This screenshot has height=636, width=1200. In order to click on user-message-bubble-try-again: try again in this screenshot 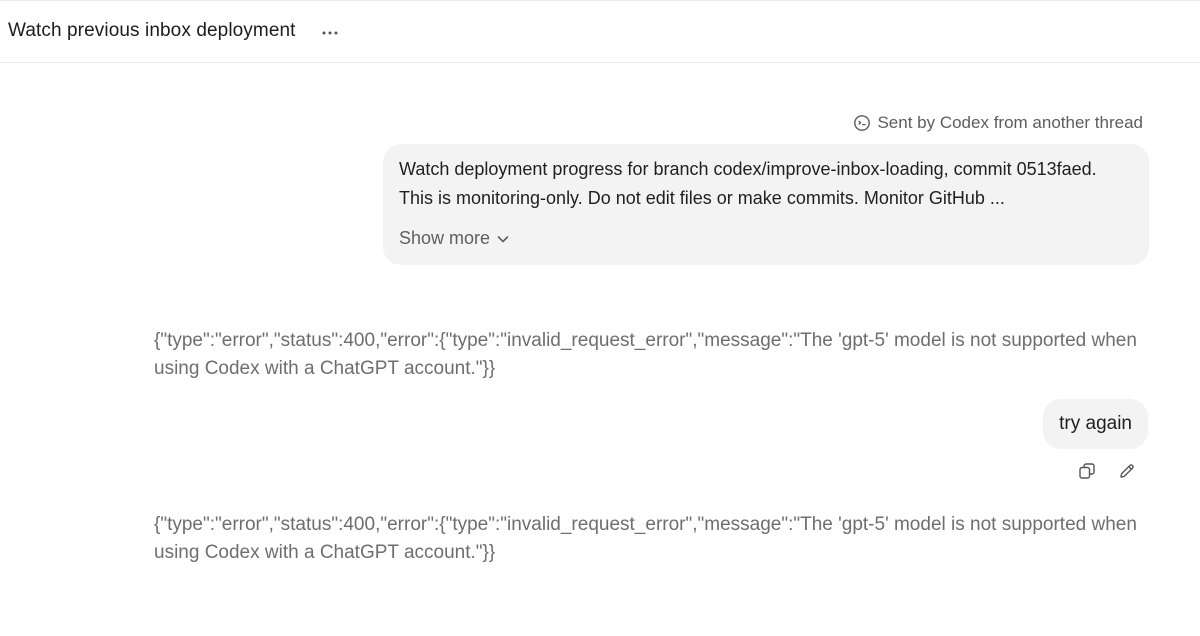, I will do `click(1095, 424)`.